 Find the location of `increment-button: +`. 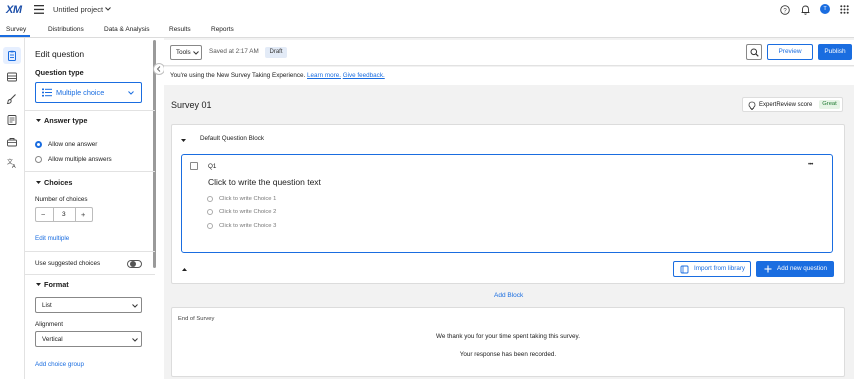

increment-button: + is located at coordinates (83, 214).